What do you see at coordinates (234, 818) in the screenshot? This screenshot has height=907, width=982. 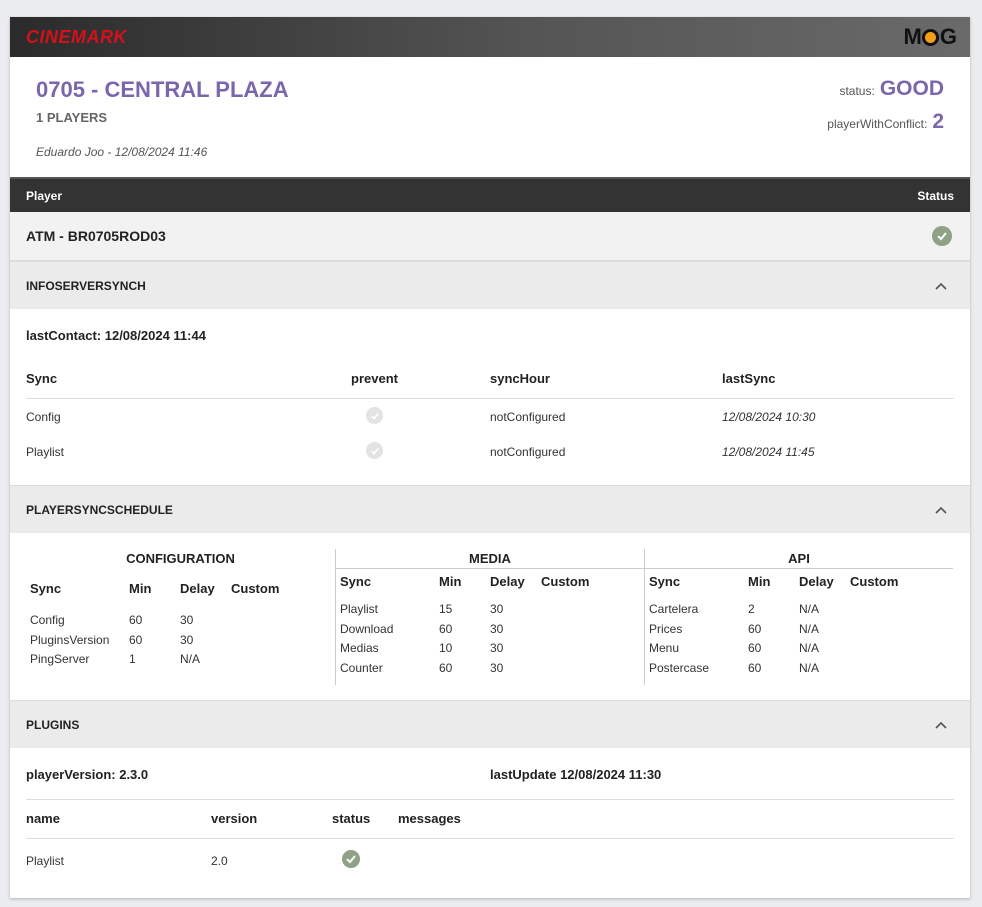 I see `col-version: version` at bounding box center [234, 818].